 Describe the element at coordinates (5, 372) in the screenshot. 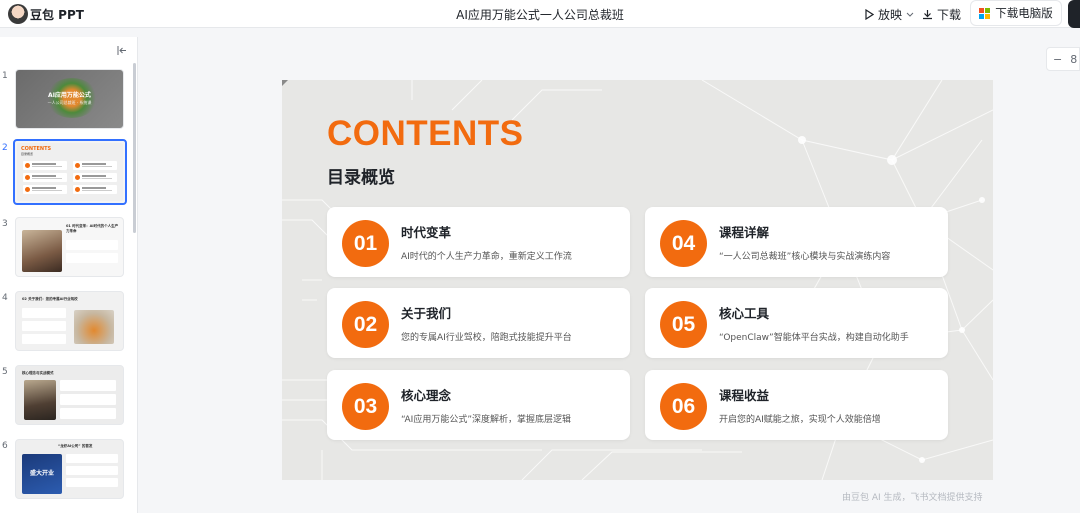

I see `thumbnail-number: 5` at that location.